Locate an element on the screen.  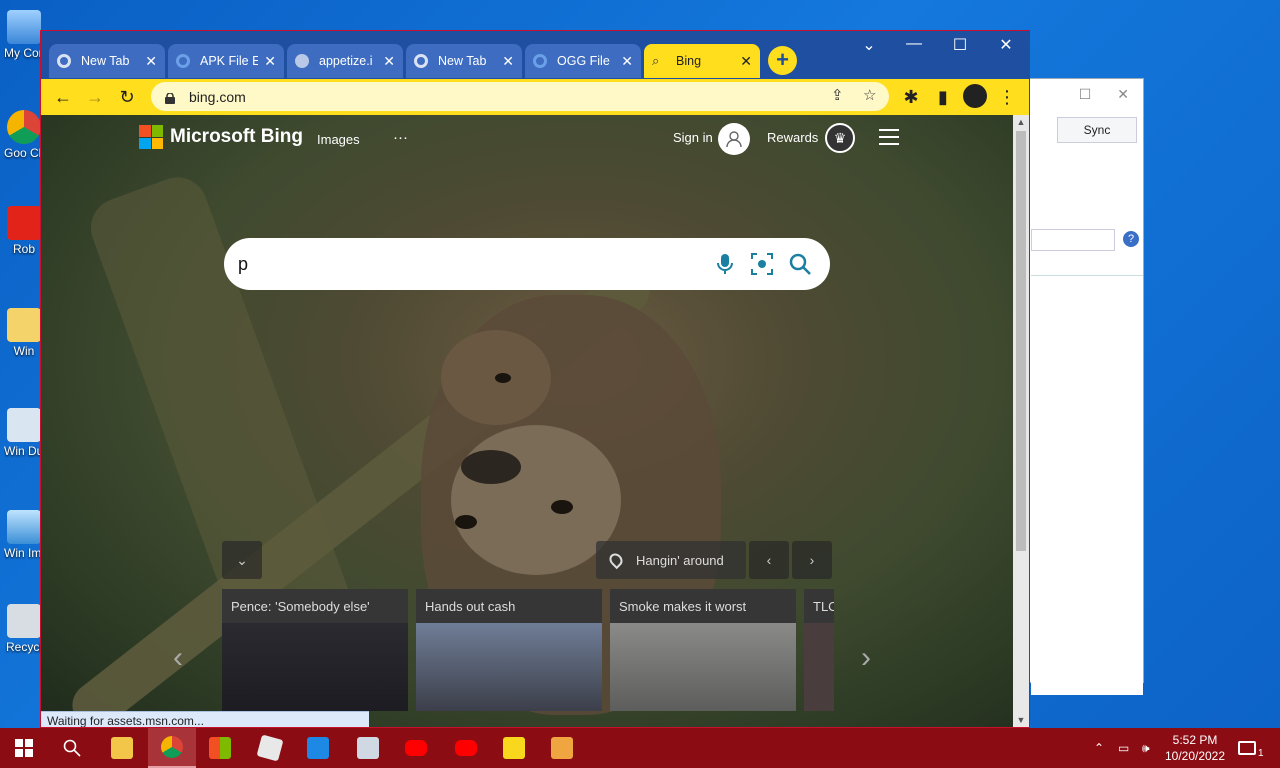
taskbar-roblox is located at coordinates (270, 748).